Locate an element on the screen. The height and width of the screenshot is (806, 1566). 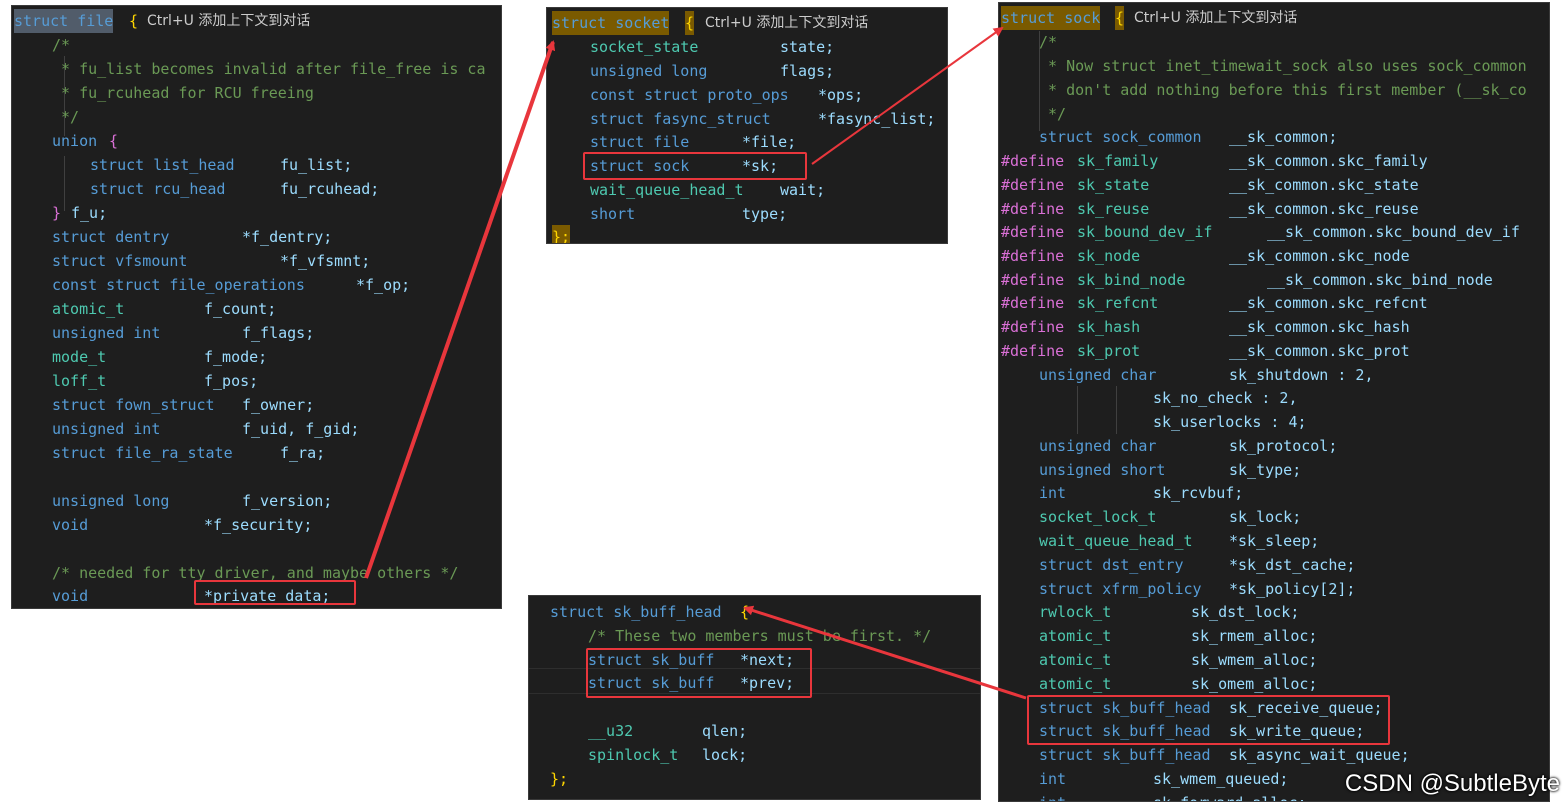
field-name: sk_type; is located at coordinates (1265, 470).